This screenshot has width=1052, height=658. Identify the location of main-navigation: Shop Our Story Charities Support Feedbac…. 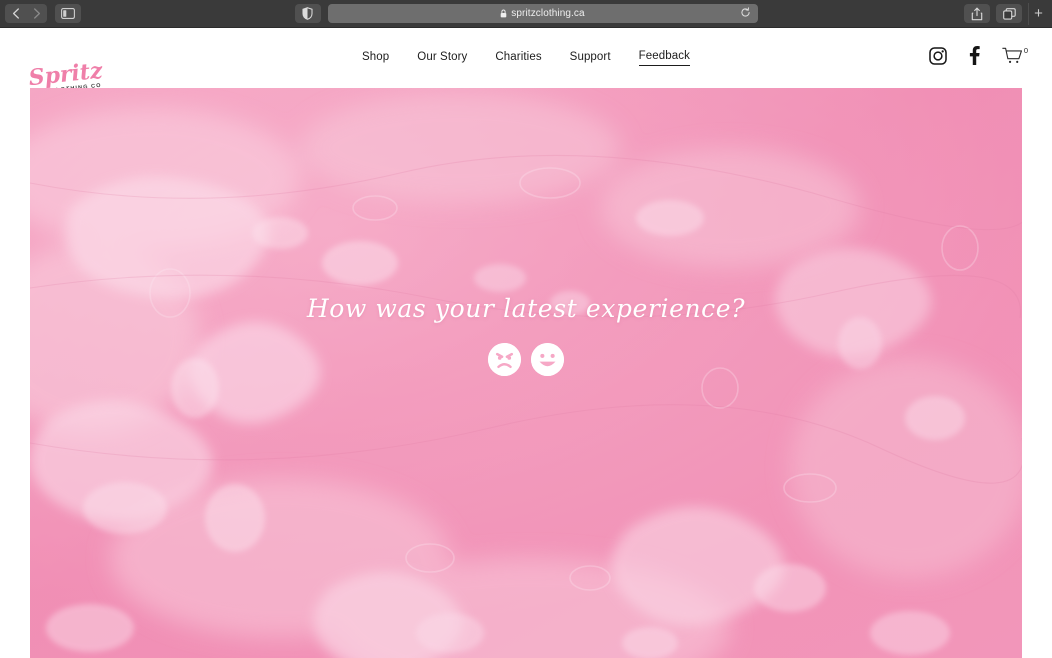
(526, 58).